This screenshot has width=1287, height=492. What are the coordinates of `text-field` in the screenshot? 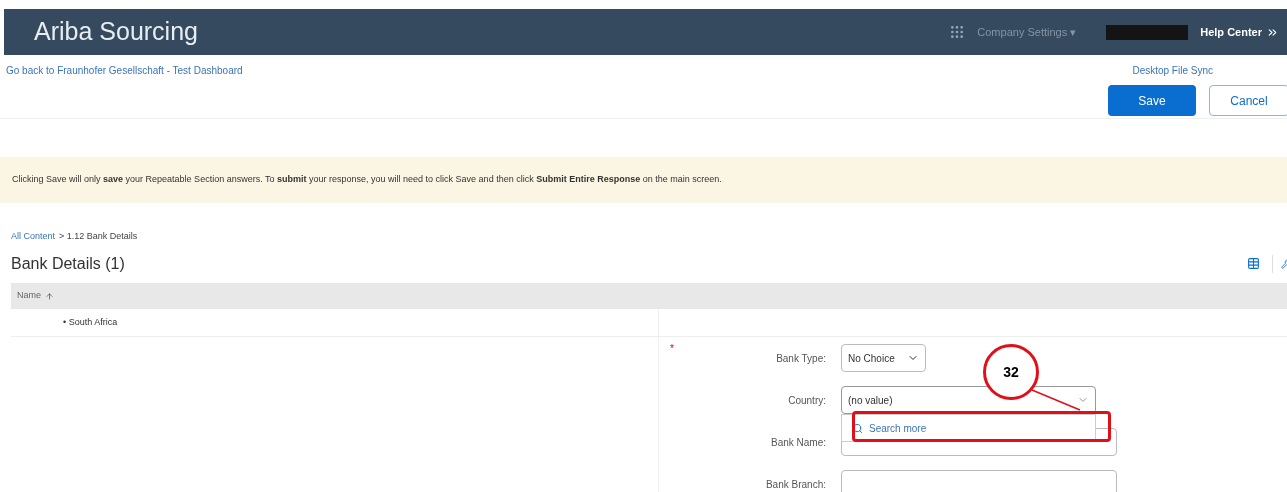 It's located at (979, 481).